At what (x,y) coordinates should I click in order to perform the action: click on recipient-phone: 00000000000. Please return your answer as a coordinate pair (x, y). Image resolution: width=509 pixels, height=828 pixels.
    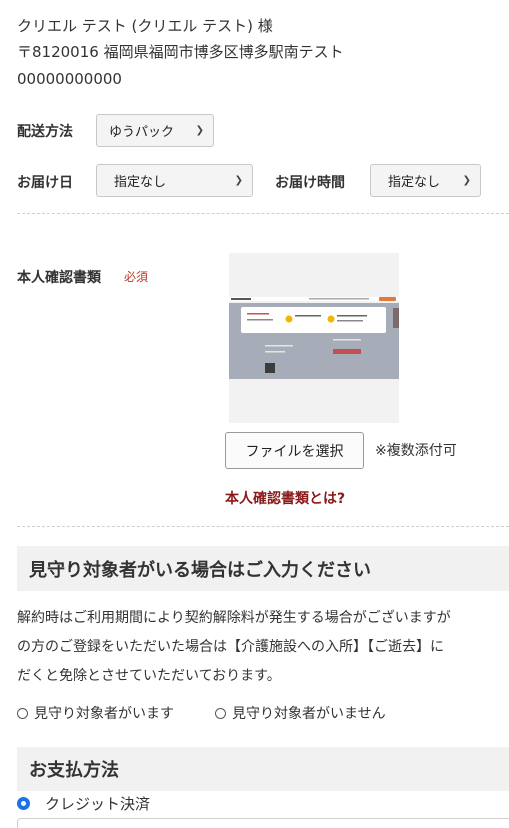
    Looking at the image, I should click on (69, 79).